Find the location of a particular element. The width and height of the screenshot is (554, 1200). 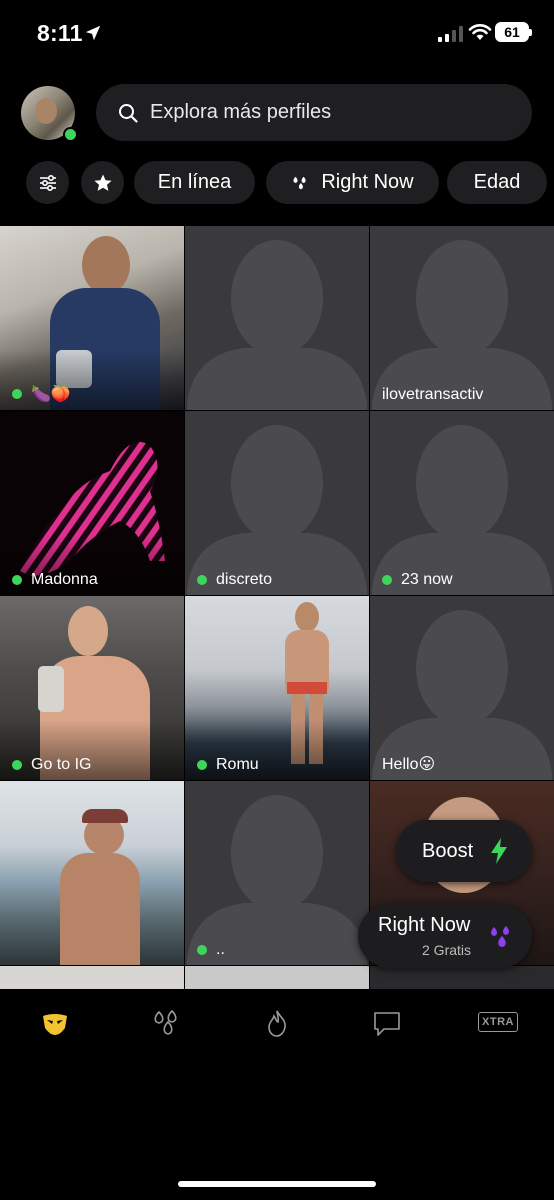

profile-name-text: 23 now is located at coordinates (427, 579).